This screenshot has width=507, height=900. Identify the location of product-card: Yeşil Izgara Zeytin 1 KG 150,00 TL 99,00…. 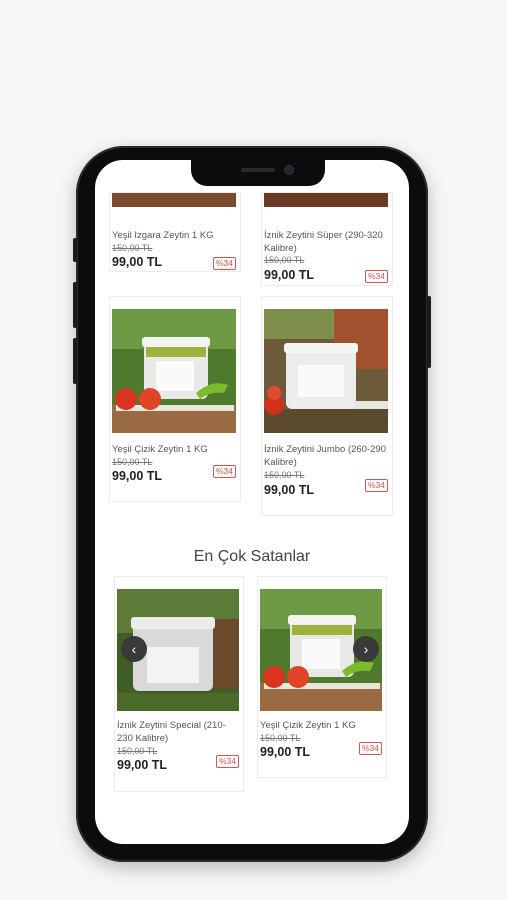
(175, 232).